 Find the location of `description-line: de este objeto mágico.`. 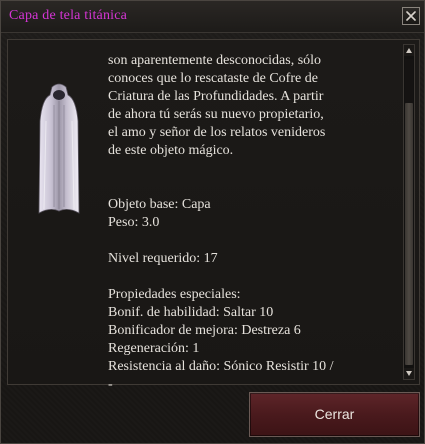

description-line: de este objeto mágico. is located at coordinates (171, 150).